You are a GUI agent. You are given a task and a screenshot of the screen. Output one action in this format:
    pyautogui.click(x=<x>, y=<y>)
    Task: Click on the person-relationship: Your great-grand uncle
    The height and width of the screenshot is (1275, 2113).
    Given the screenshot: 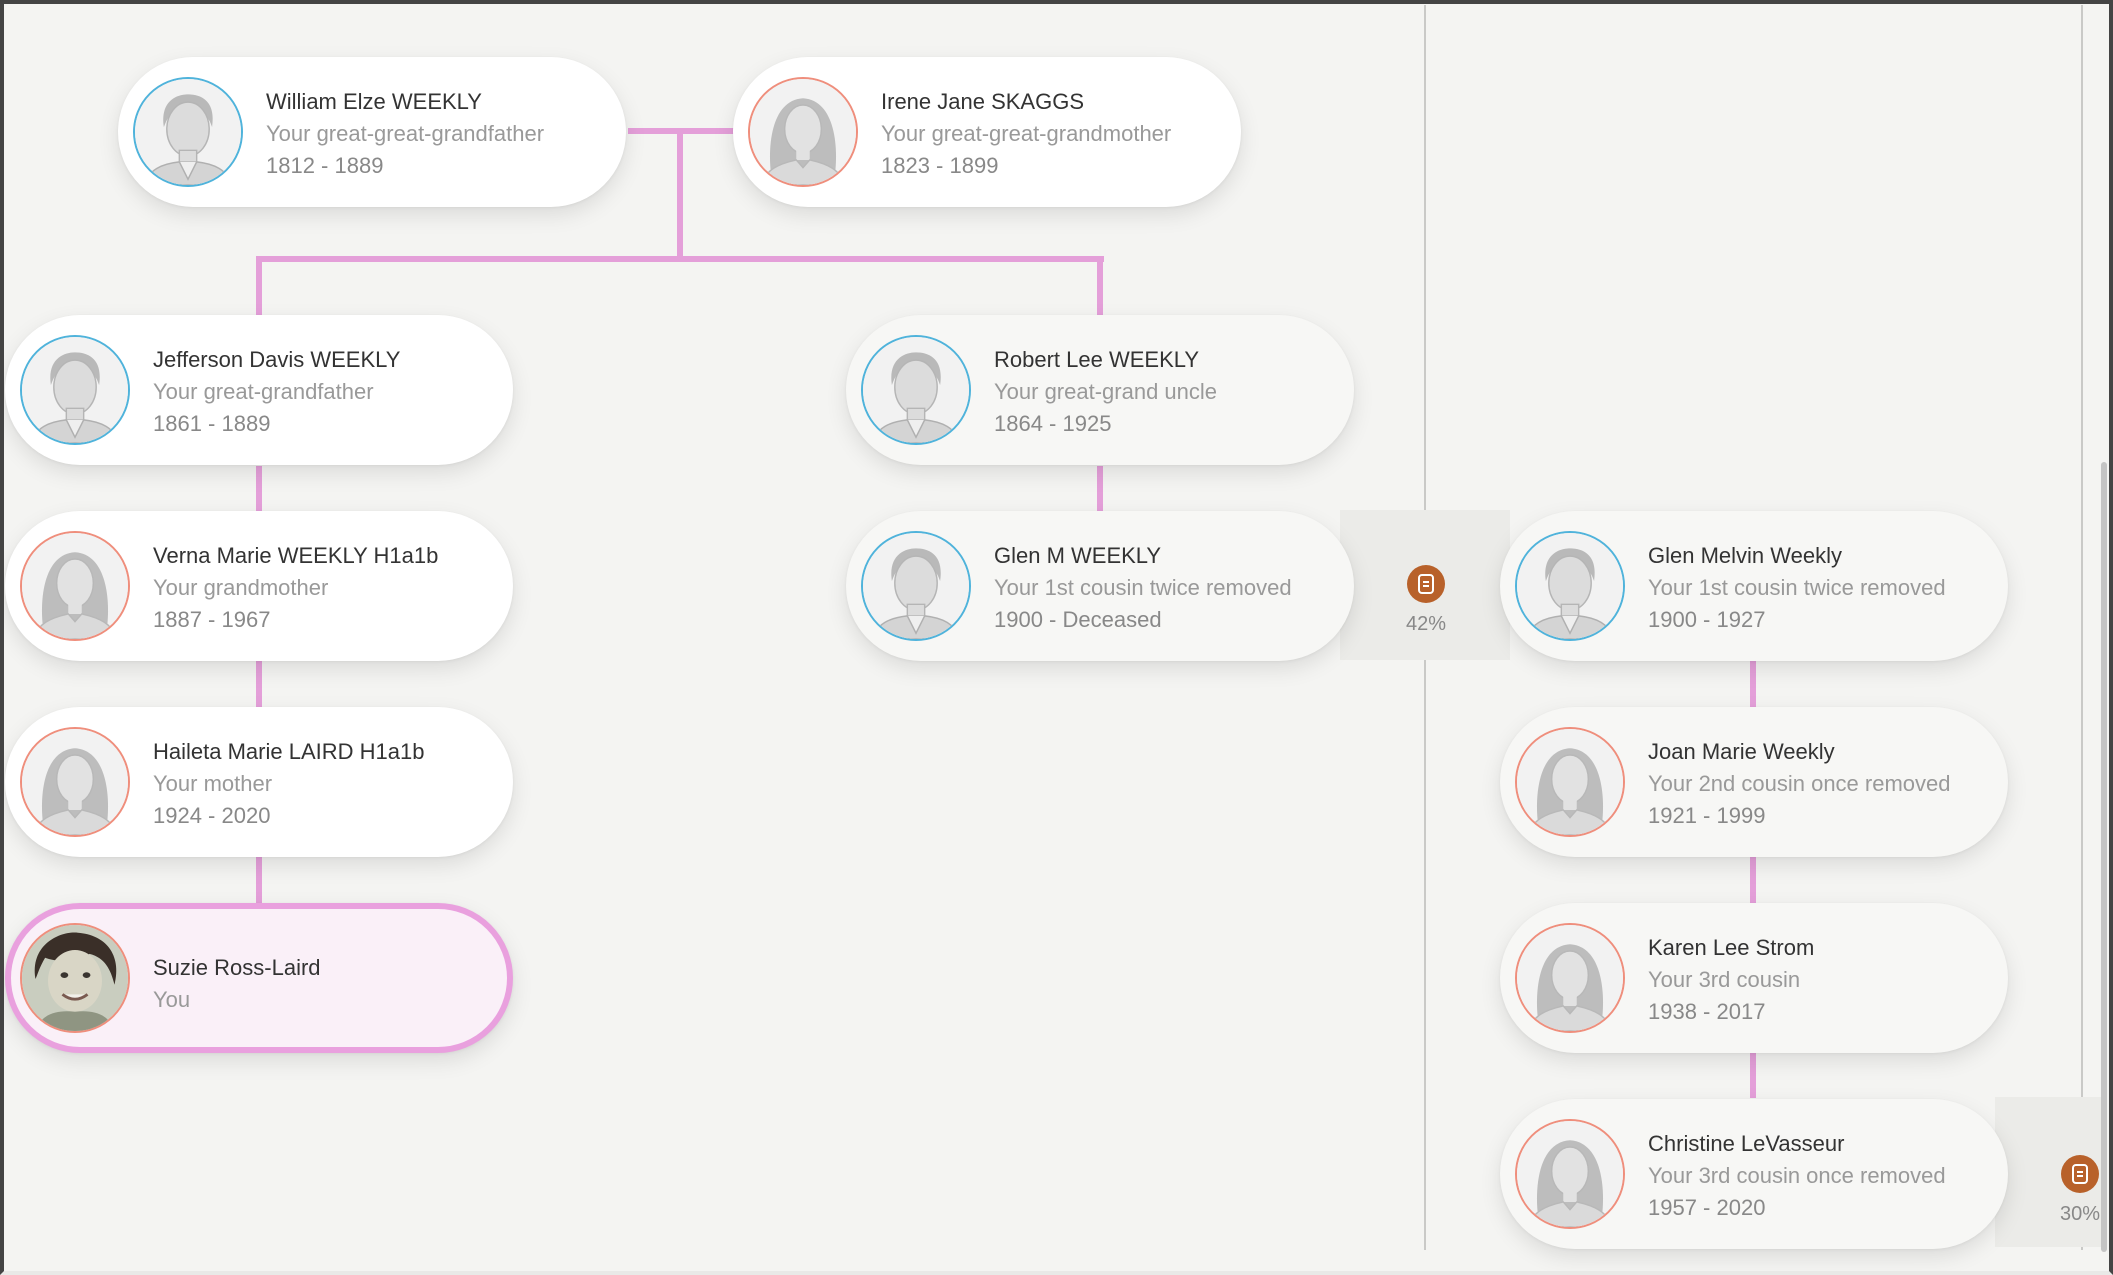 What is the action you would take?
    pyautogui.click(x=1106, y=391)
    